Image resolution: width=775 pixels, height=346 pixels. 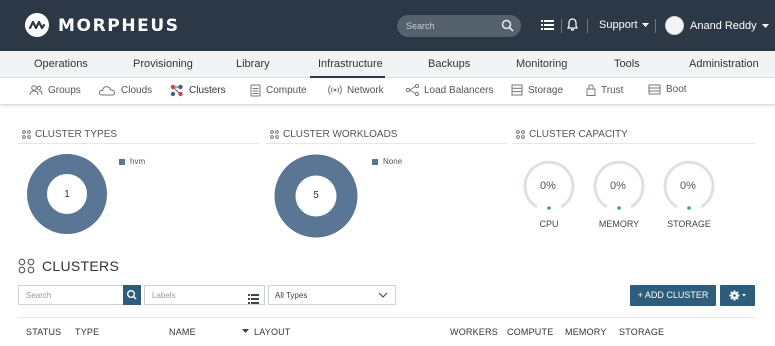 I want to click on lock-icon, so click(x=591, y=90).